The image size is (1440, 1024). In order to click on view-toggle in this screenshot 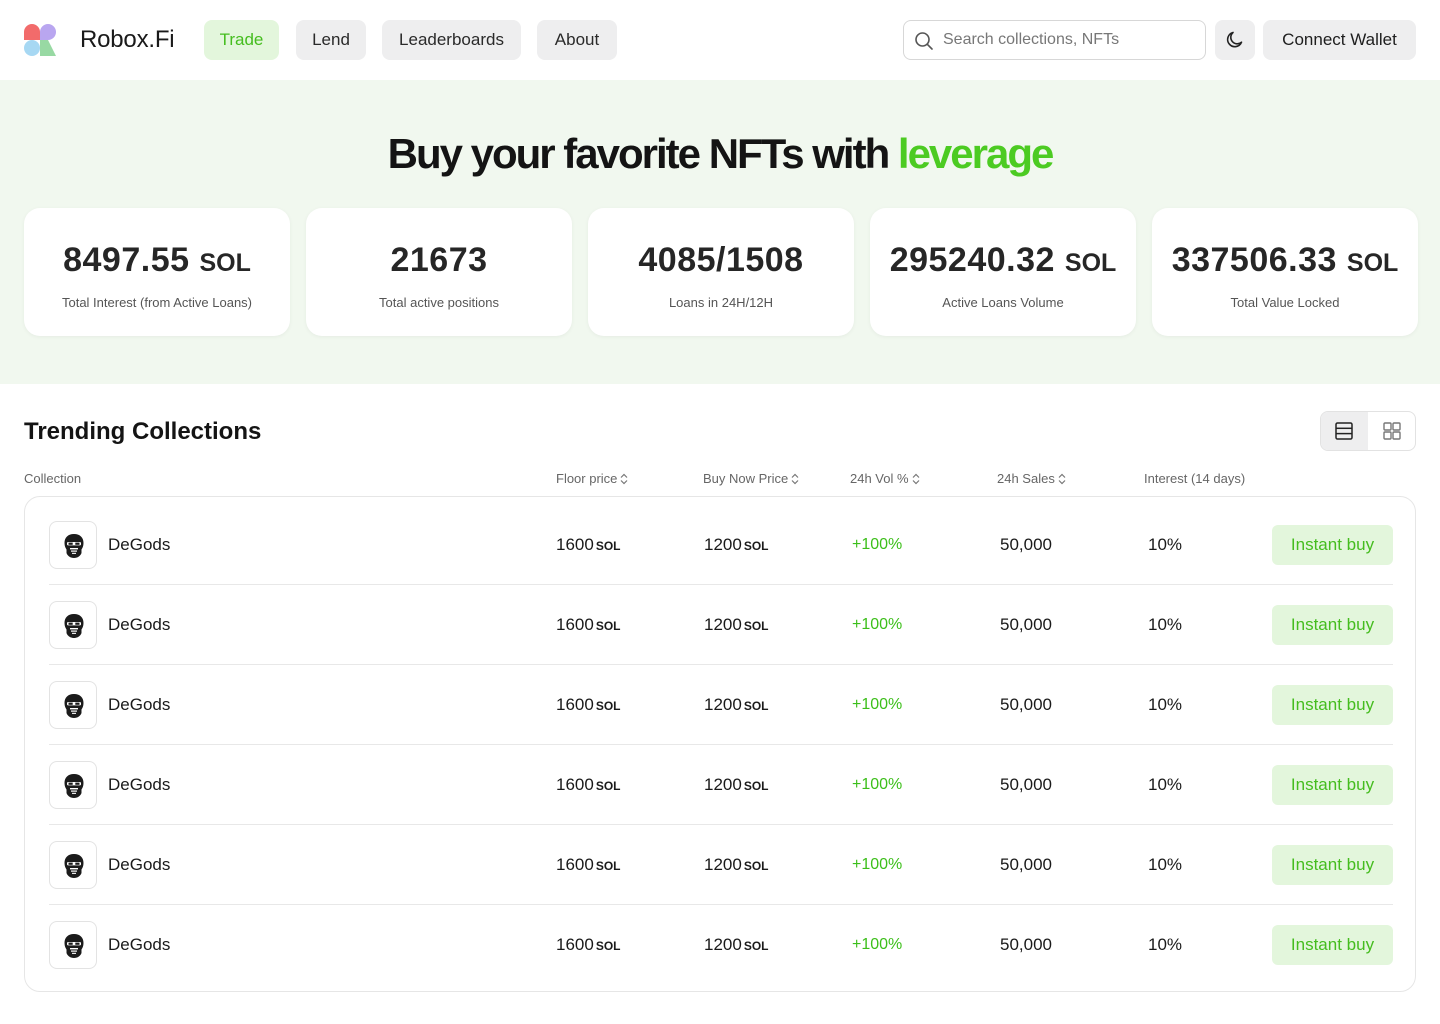, I will do `click(1368, 431)`.